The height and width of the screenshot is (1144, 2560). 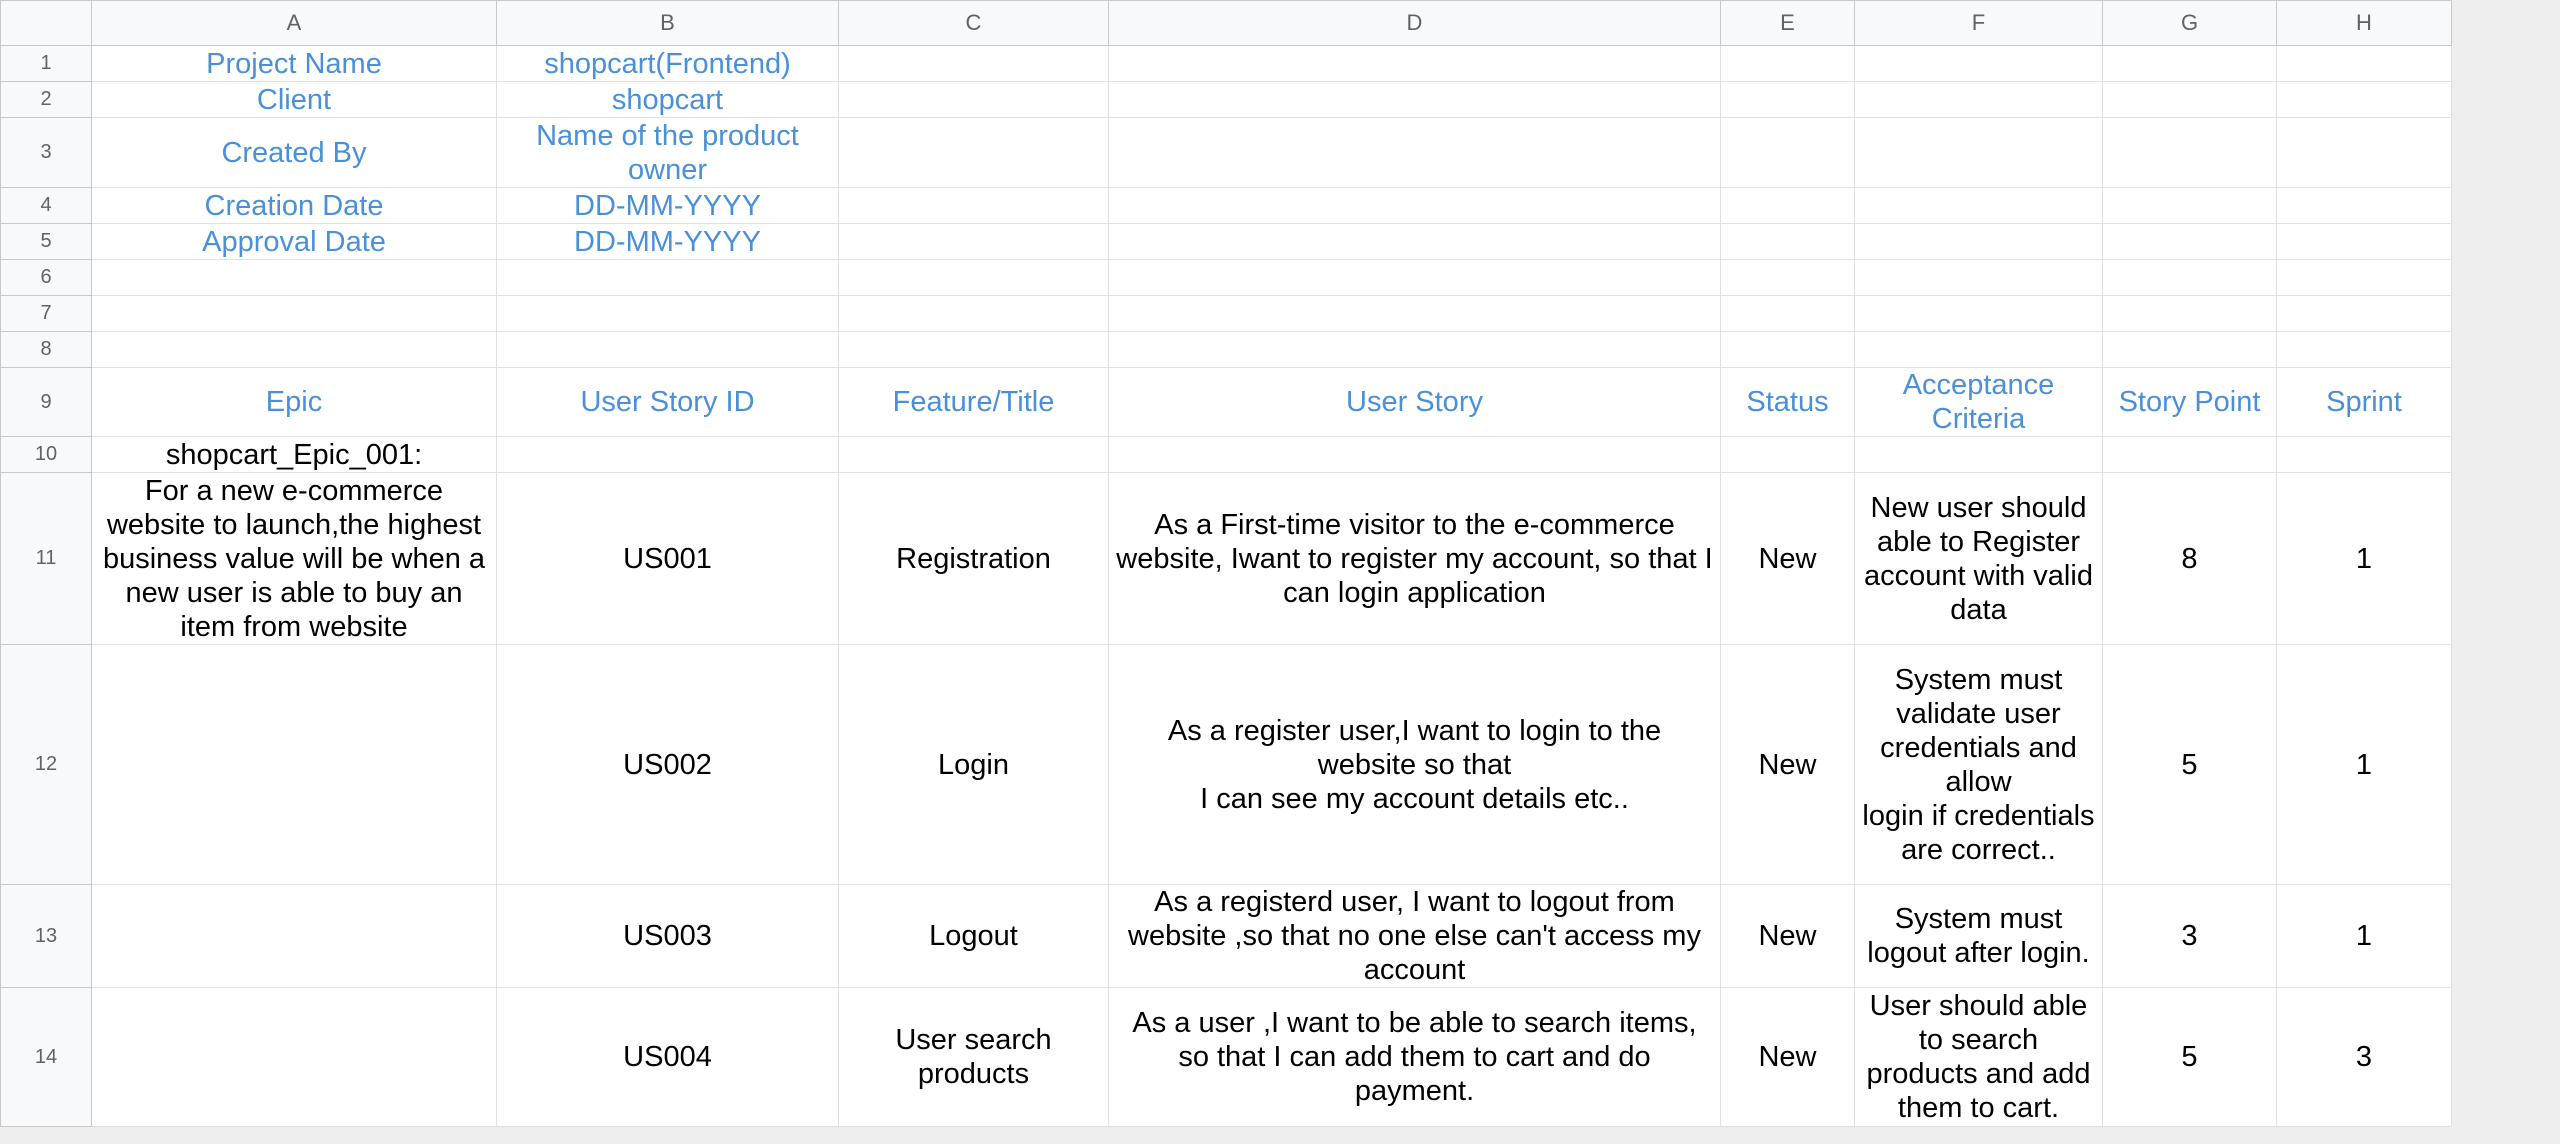 What do you see at coordinates (46, 205) in the screenshot?
I see `row-header: 4` at bounding box center [46, 205].